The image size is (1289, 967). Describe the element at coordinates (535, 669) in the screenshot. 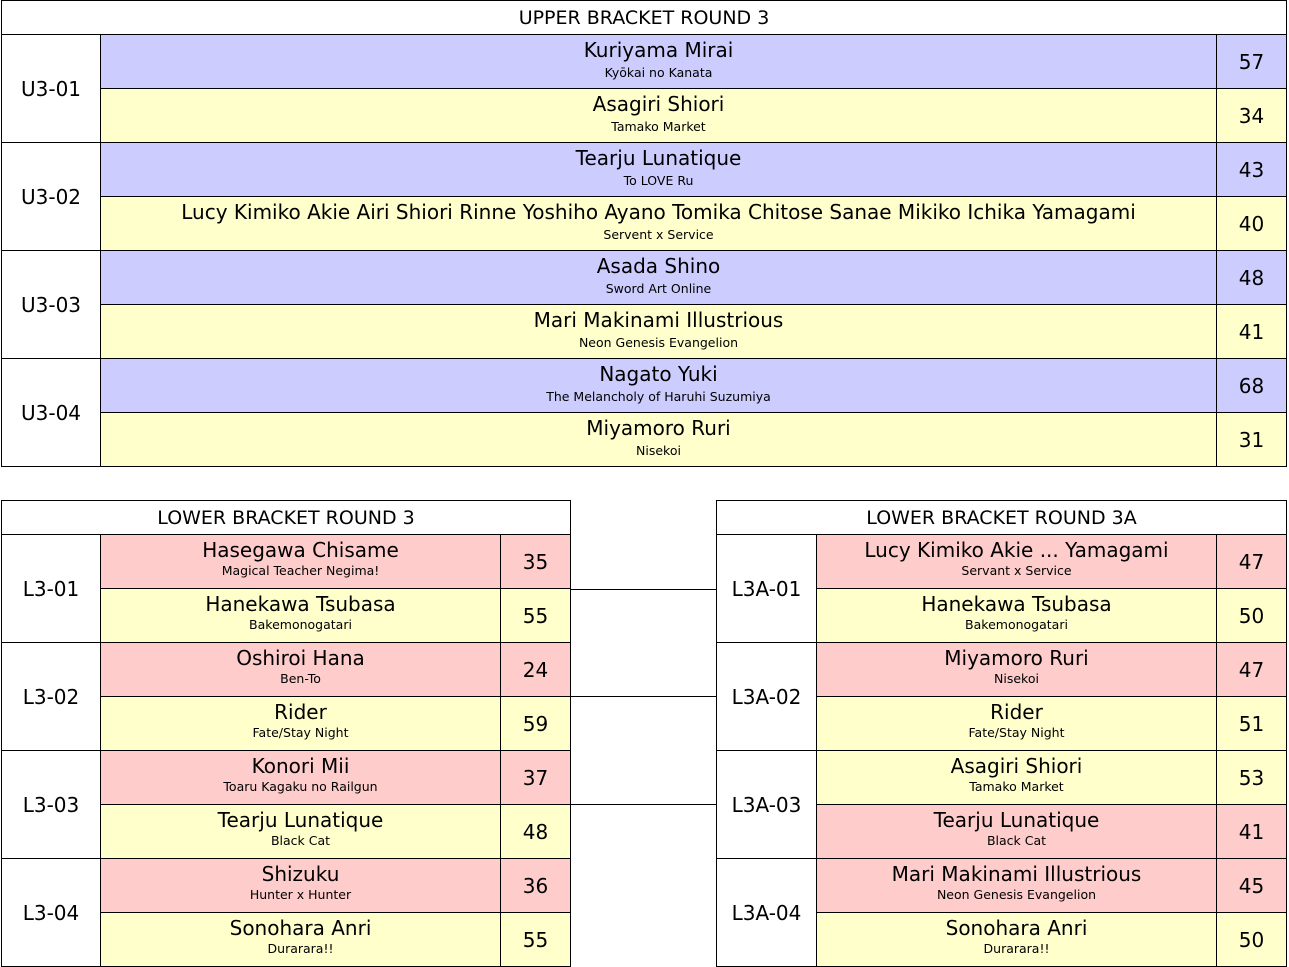

I see `entry-score: 24` at that location.